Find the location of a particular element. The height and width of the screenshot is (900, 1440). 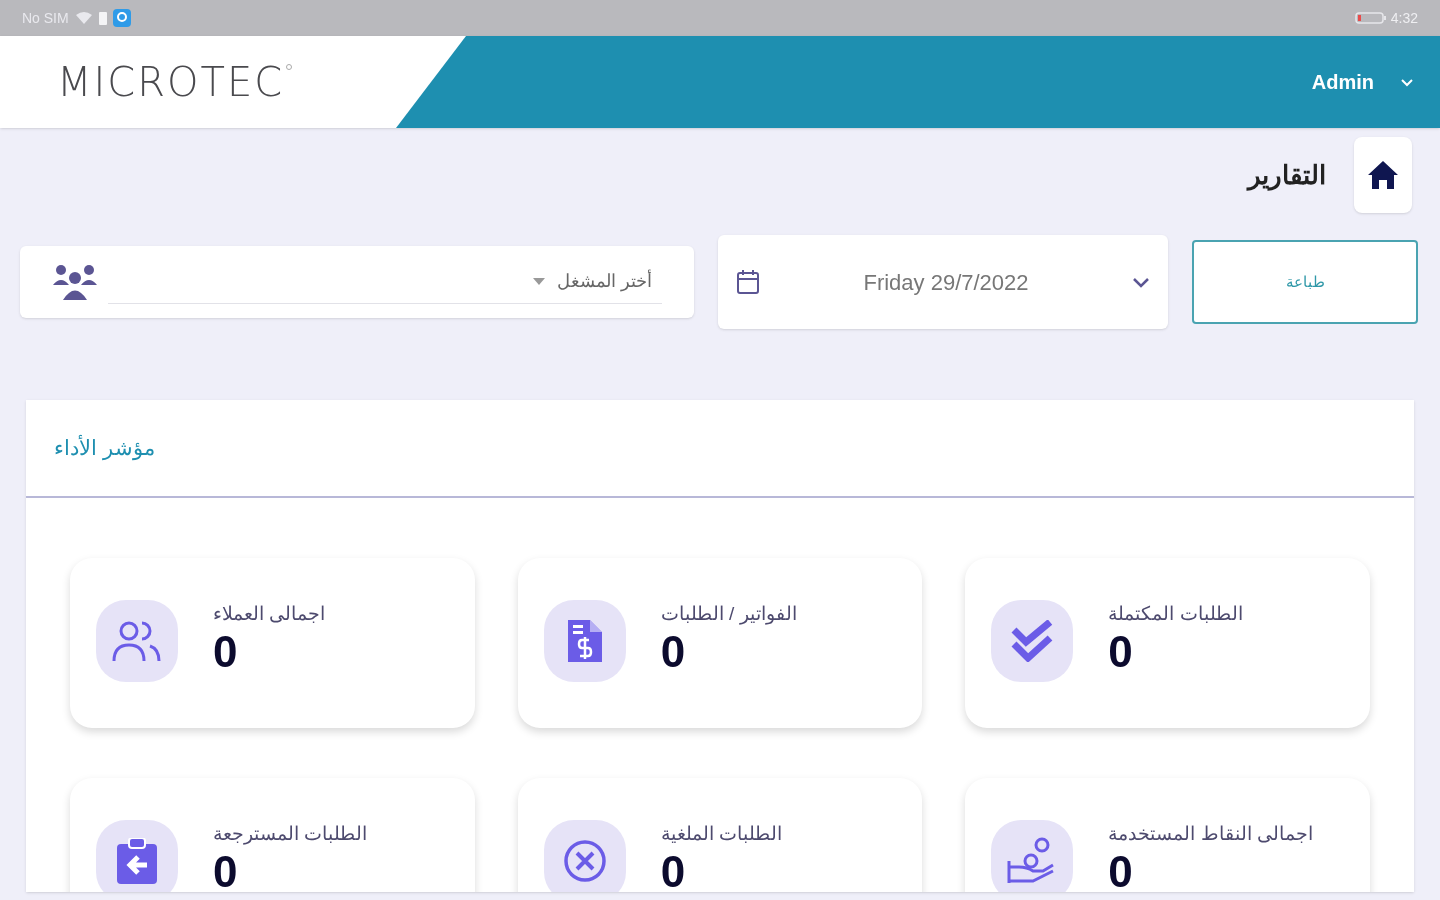

home-button is located at coordinates (1383, 175).